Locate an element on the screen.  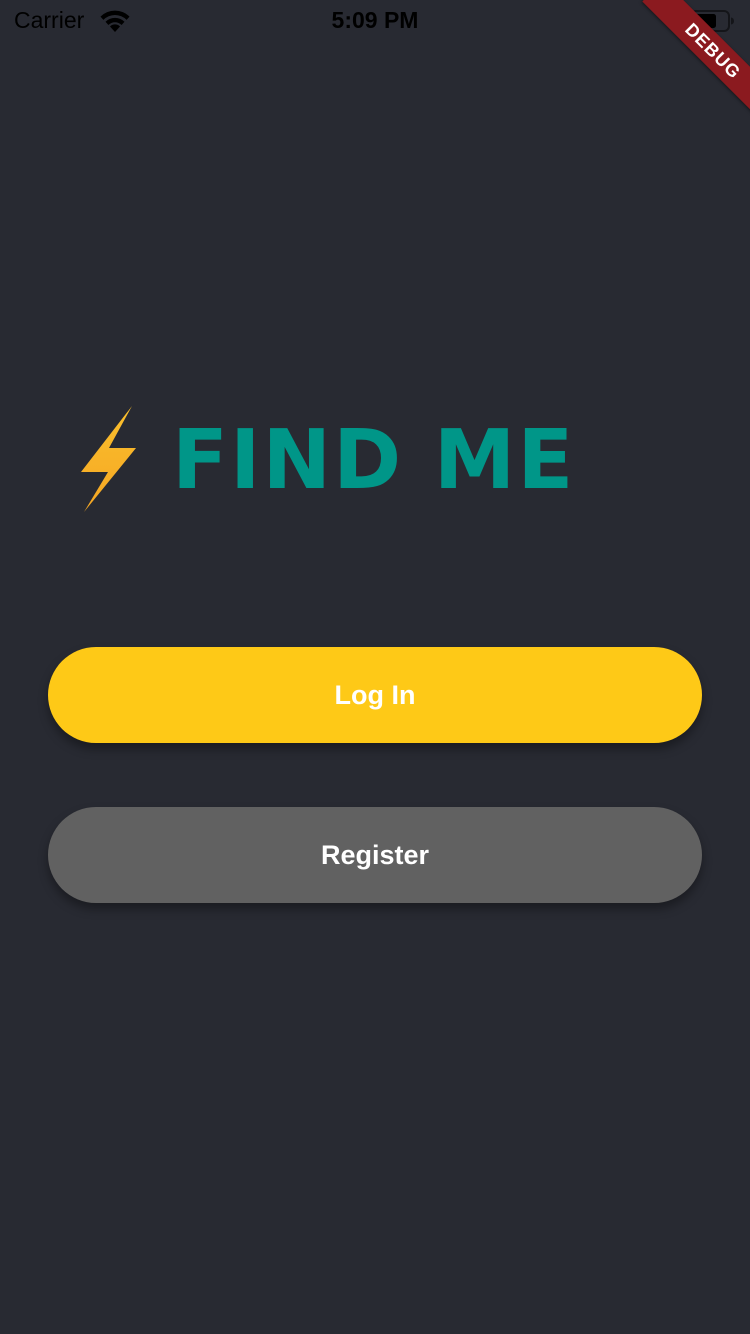
app-title: FIND ME is located at coordinates (374, 460).